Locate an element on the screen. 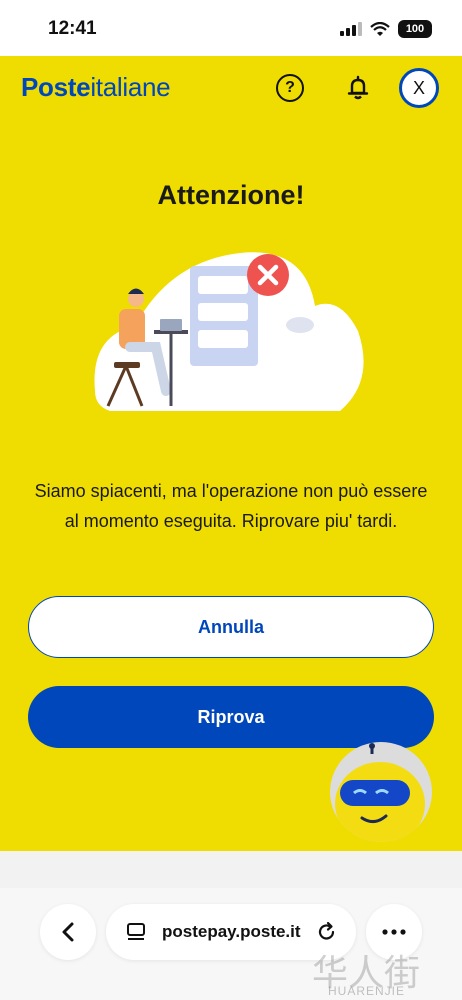 This screenshot has height=1000, width=462. help-icon: ? is located at coordinates (290, 87).